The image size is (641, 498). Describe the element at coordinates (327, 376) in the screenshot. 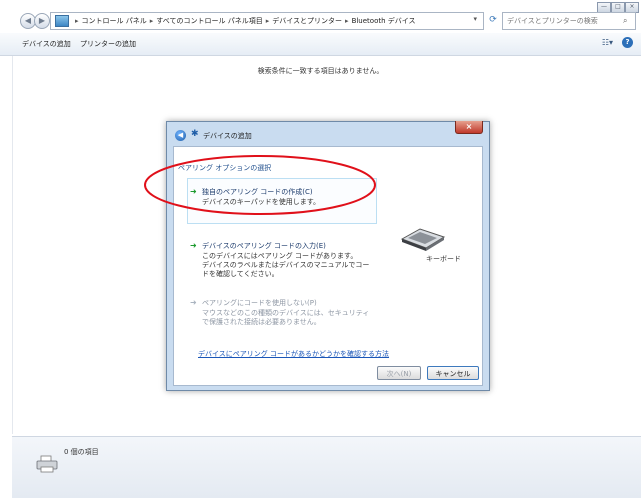

I see `dialog-footer: 次へ(N) キャンセル` at that location.